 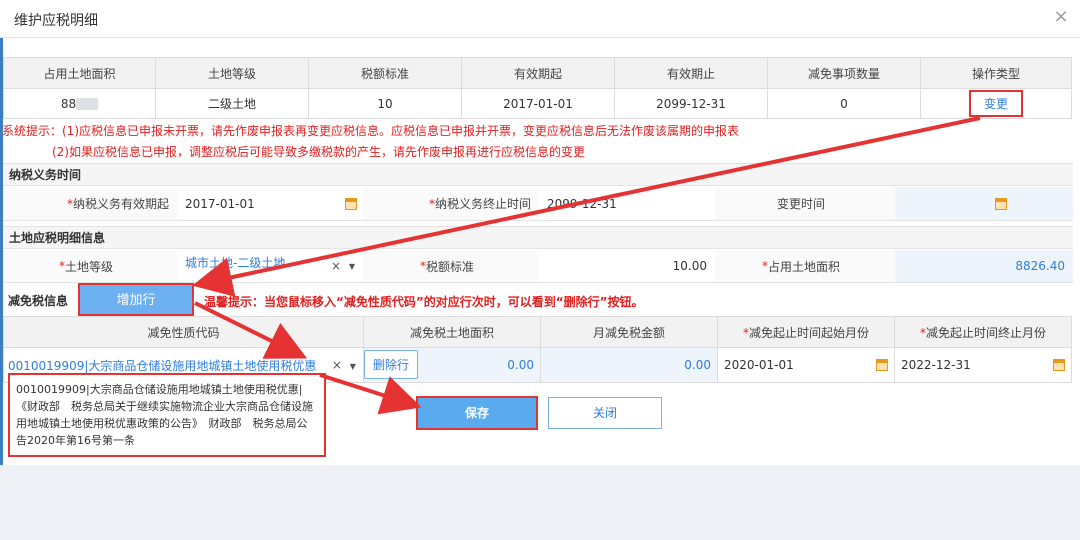 What do you see at coordinates (136, 299) in the screenshot?
I see `add-row-button: 增加行` at bounding box center [136, 299].